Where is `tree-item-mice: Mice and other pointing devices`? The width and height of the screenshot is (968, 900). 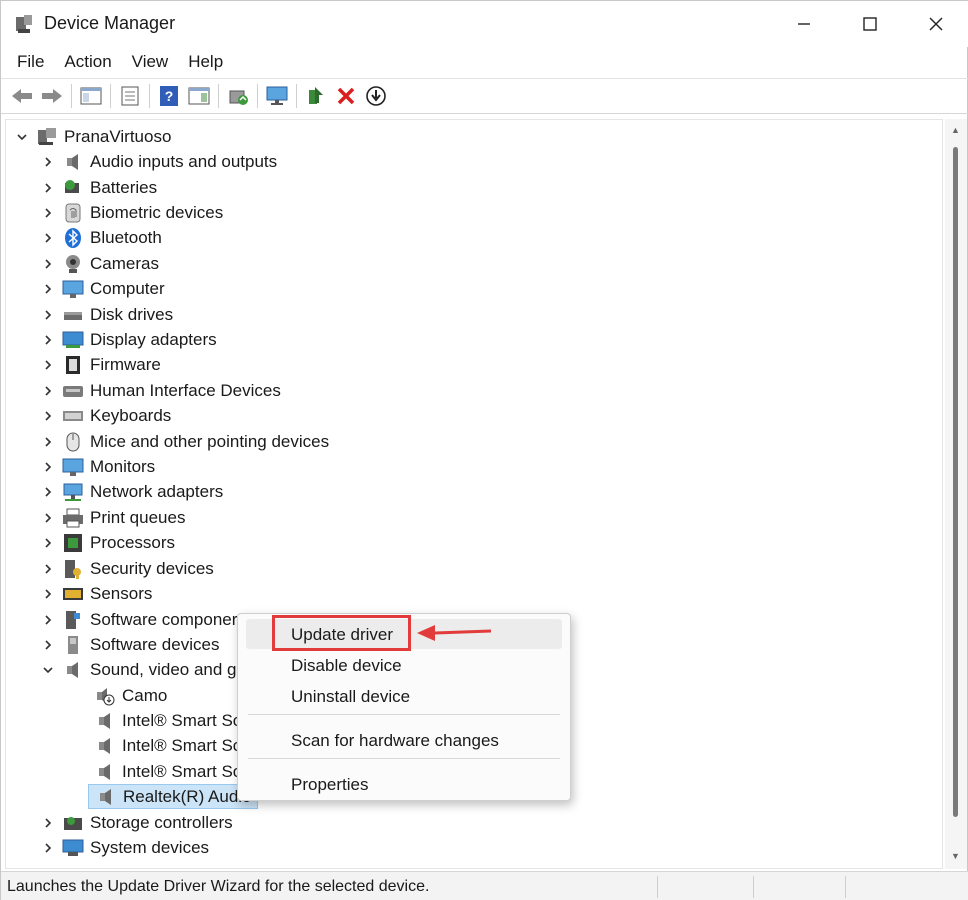
tree-item-mice: Mice and other pointing devices is located at coordinates (184, 441).